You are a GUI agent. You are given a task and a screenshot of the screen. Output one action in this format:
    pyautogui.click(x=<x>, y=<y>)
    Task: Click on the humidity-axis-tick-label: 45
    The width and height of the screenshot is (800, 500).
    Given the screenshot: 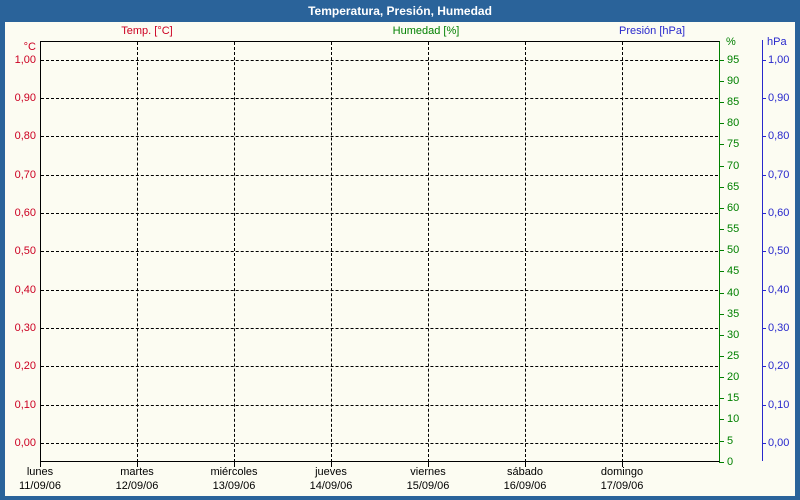 What is the action you would take?
    pyautogui.click(x=733, y=271)
    